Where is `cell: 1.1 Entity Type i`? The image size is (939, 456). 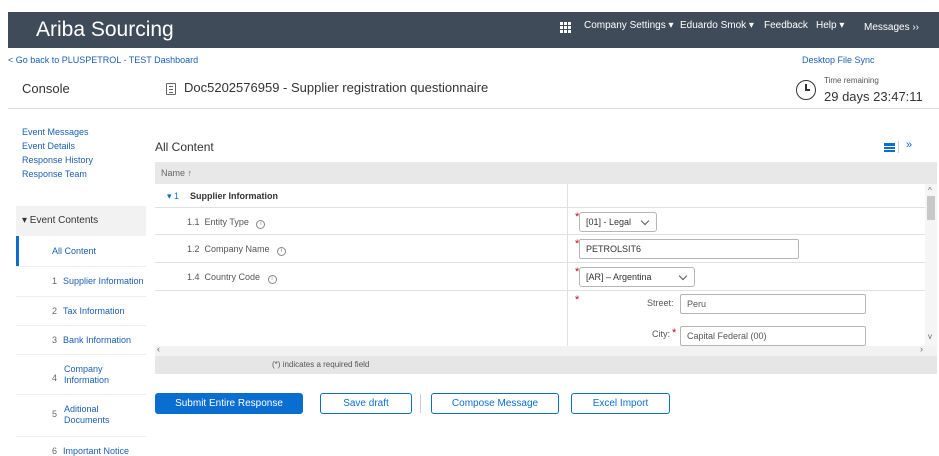 cell: 1.1 Entity Type i is located at coordinates (361, 221).